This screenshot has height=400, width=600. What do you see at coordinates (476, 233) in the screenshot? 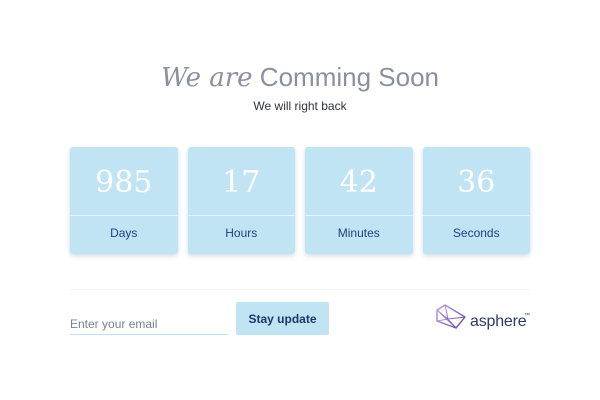
I see `countdown-seconds-label: Seconds` at bounding box center [476, 233].